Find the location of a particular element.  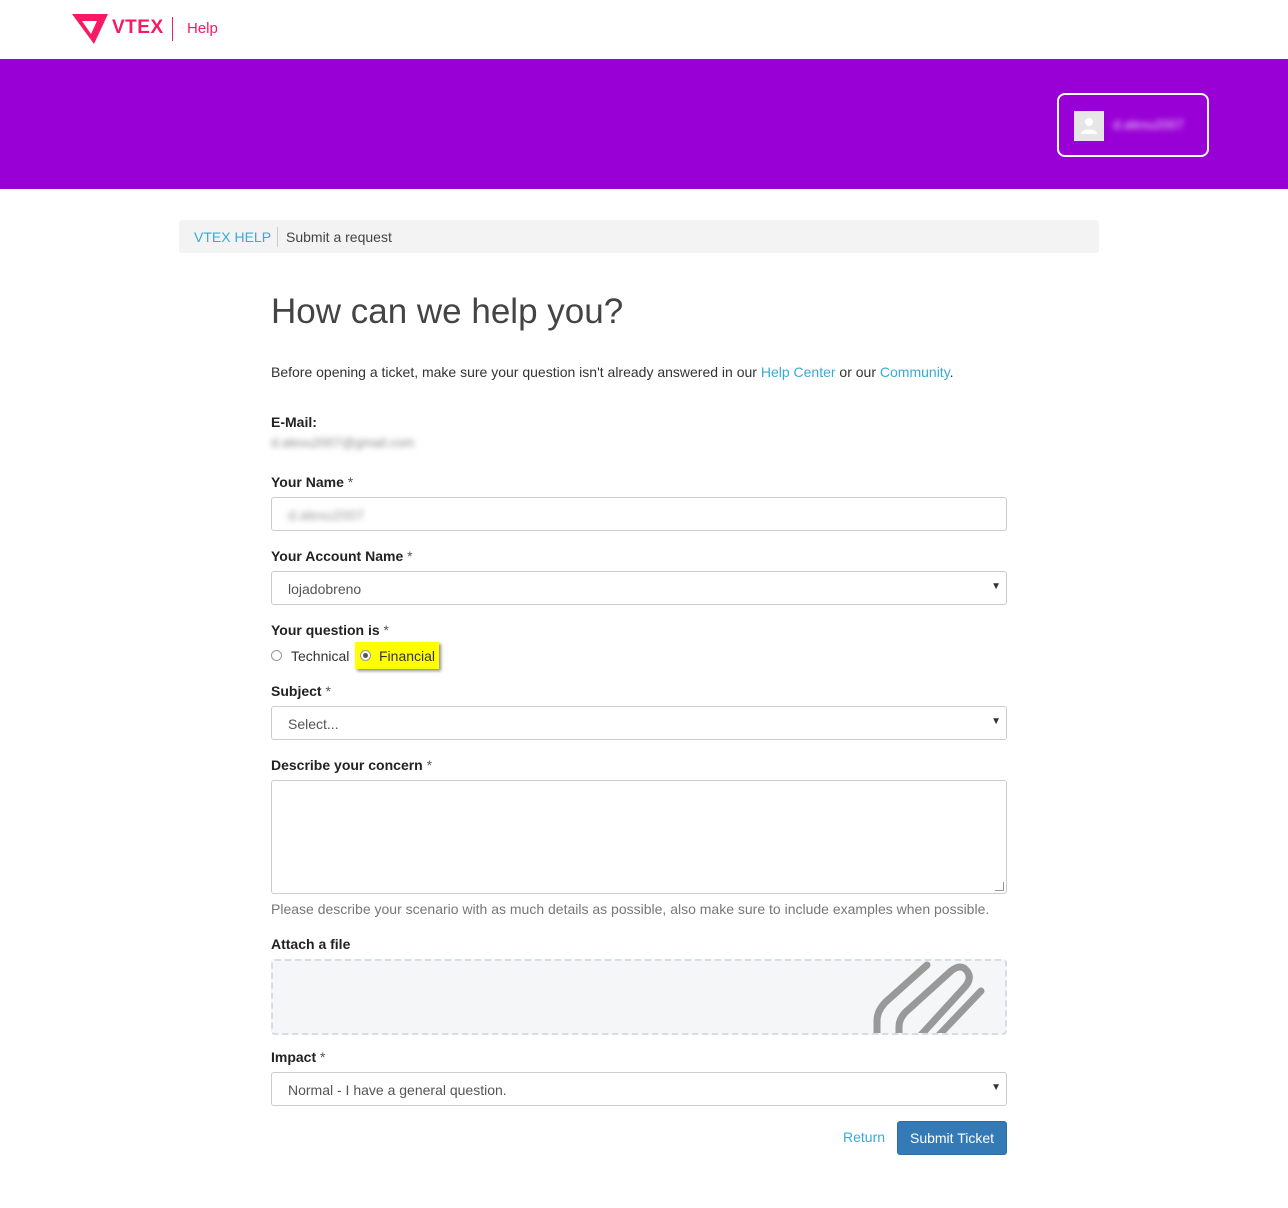

subject-label: Subject * is located at coordinates (301, 691).